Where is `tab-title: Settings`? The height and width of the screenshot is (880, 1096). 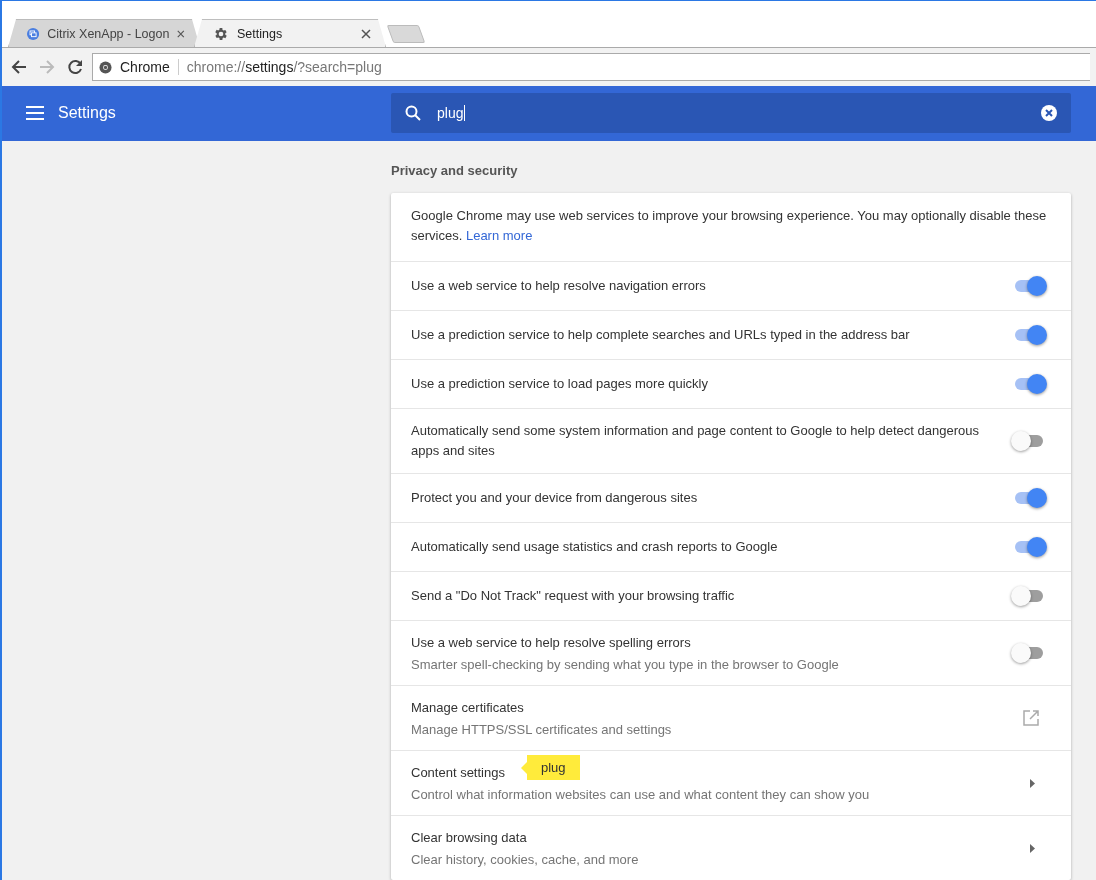
tab-title: Settings is located at coordinates (260, 33).